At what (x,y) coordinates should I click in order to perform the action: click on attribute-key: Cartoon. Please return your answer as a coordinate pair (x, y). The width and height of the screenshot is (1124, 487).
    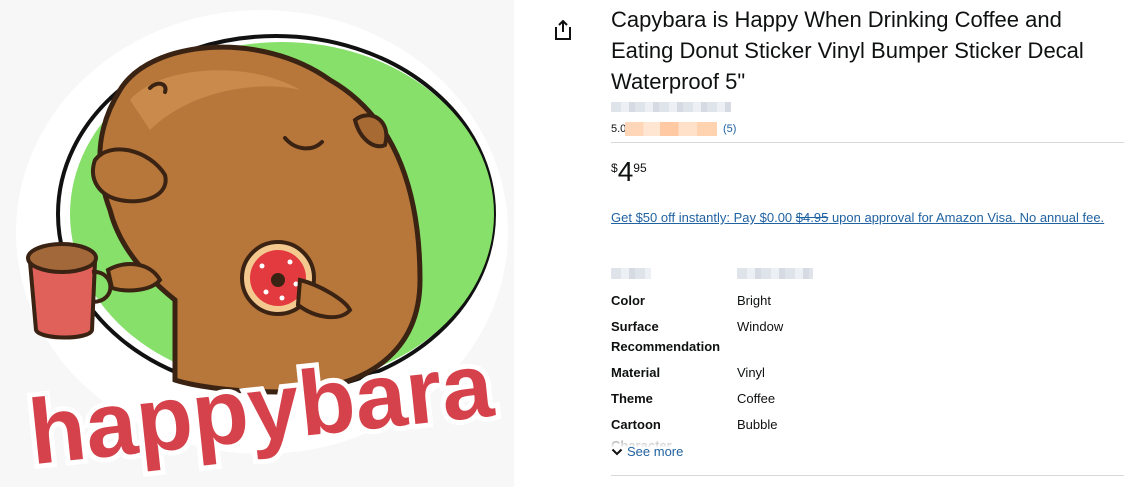
    Looking at the image, I should click on (636, 424).